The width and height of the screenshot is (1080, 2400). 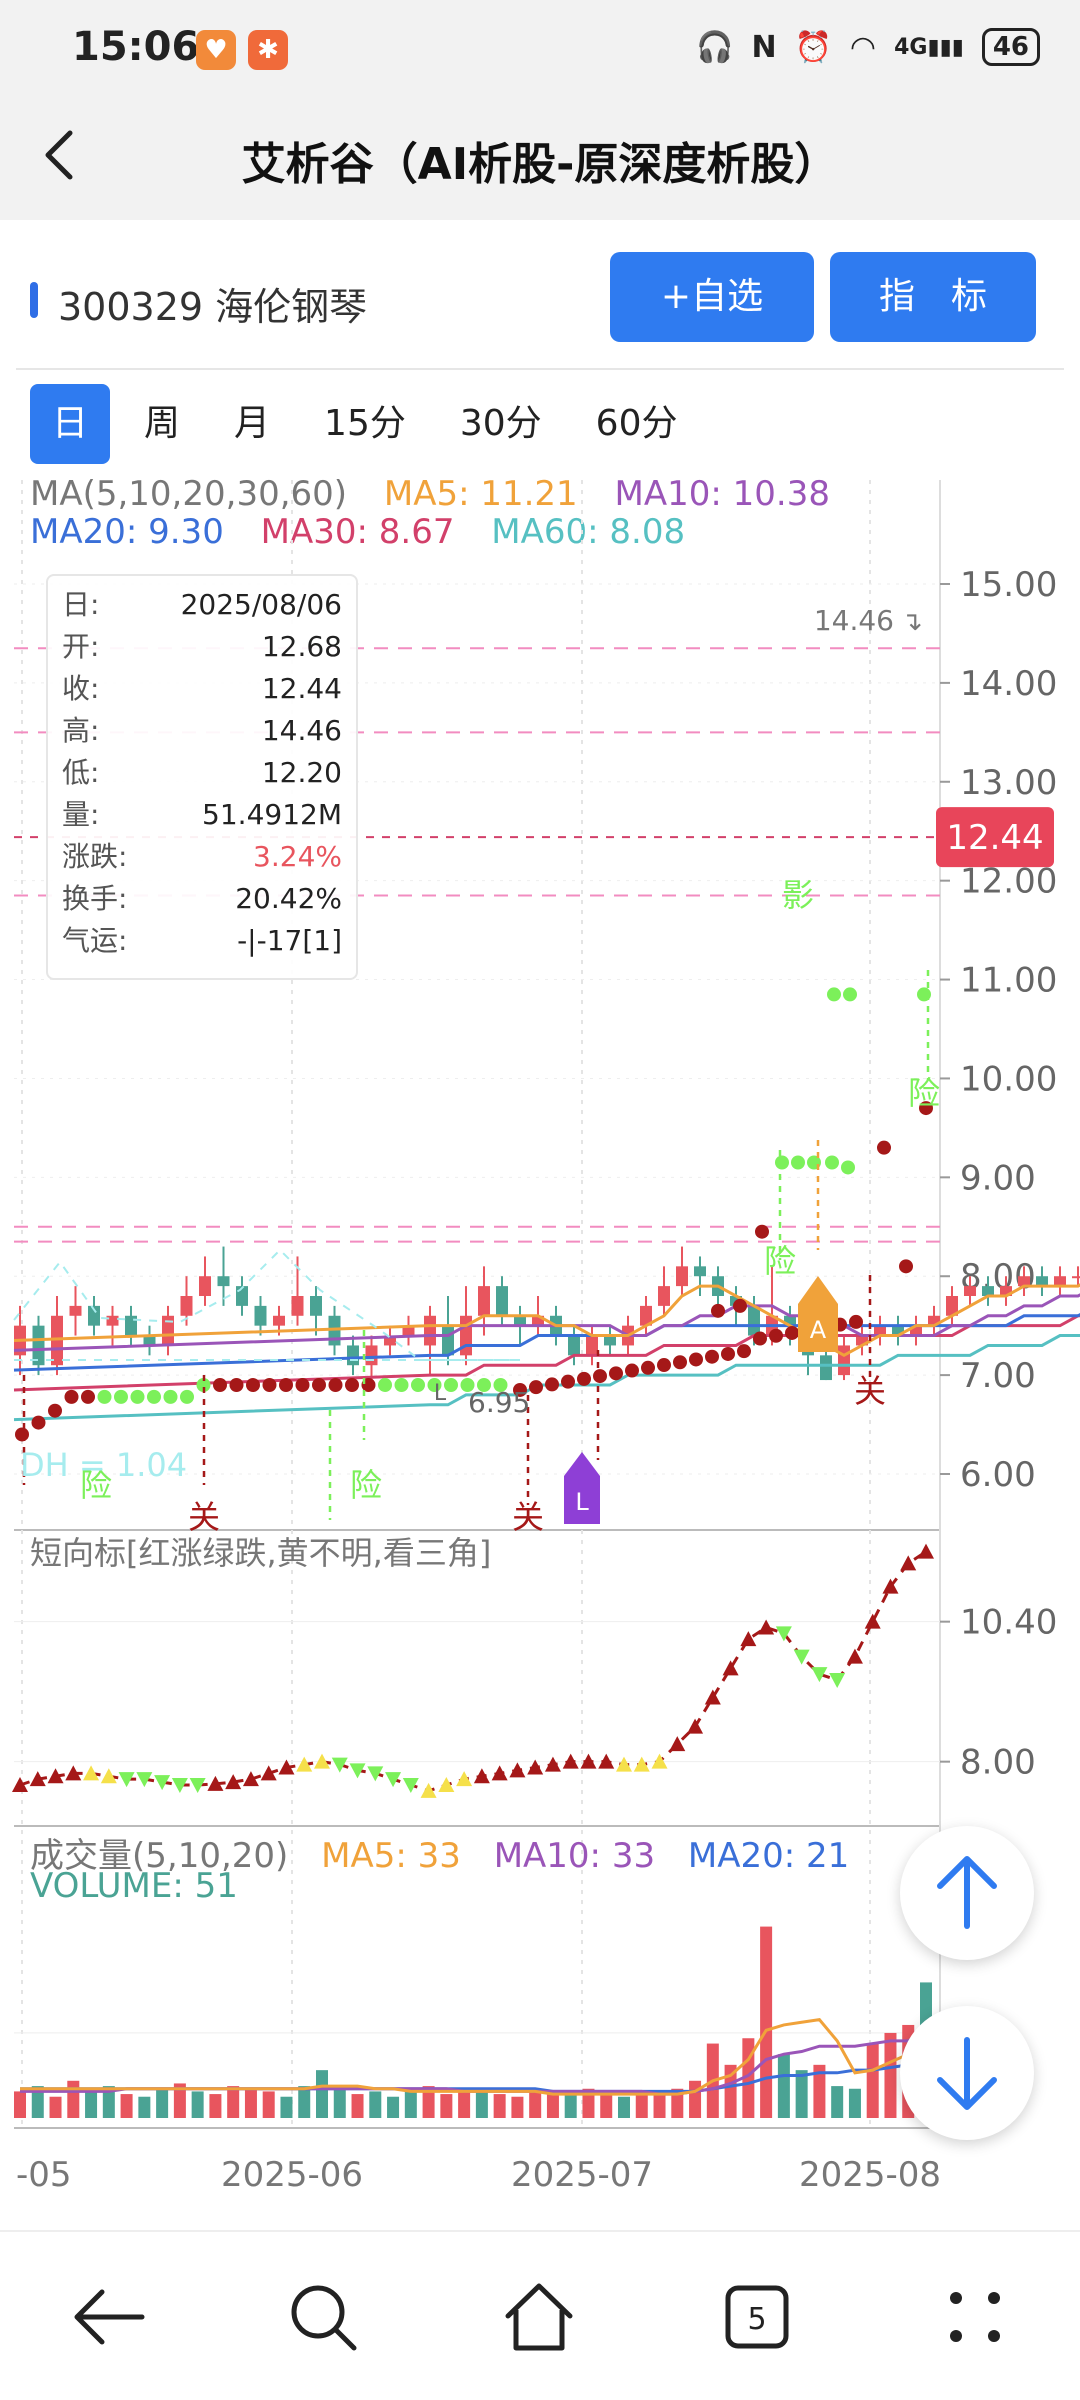 What do you see at coordinates (967, 1893) in the screenshot?
I see `scroll-up-button` at bounding box center [967, 1893].